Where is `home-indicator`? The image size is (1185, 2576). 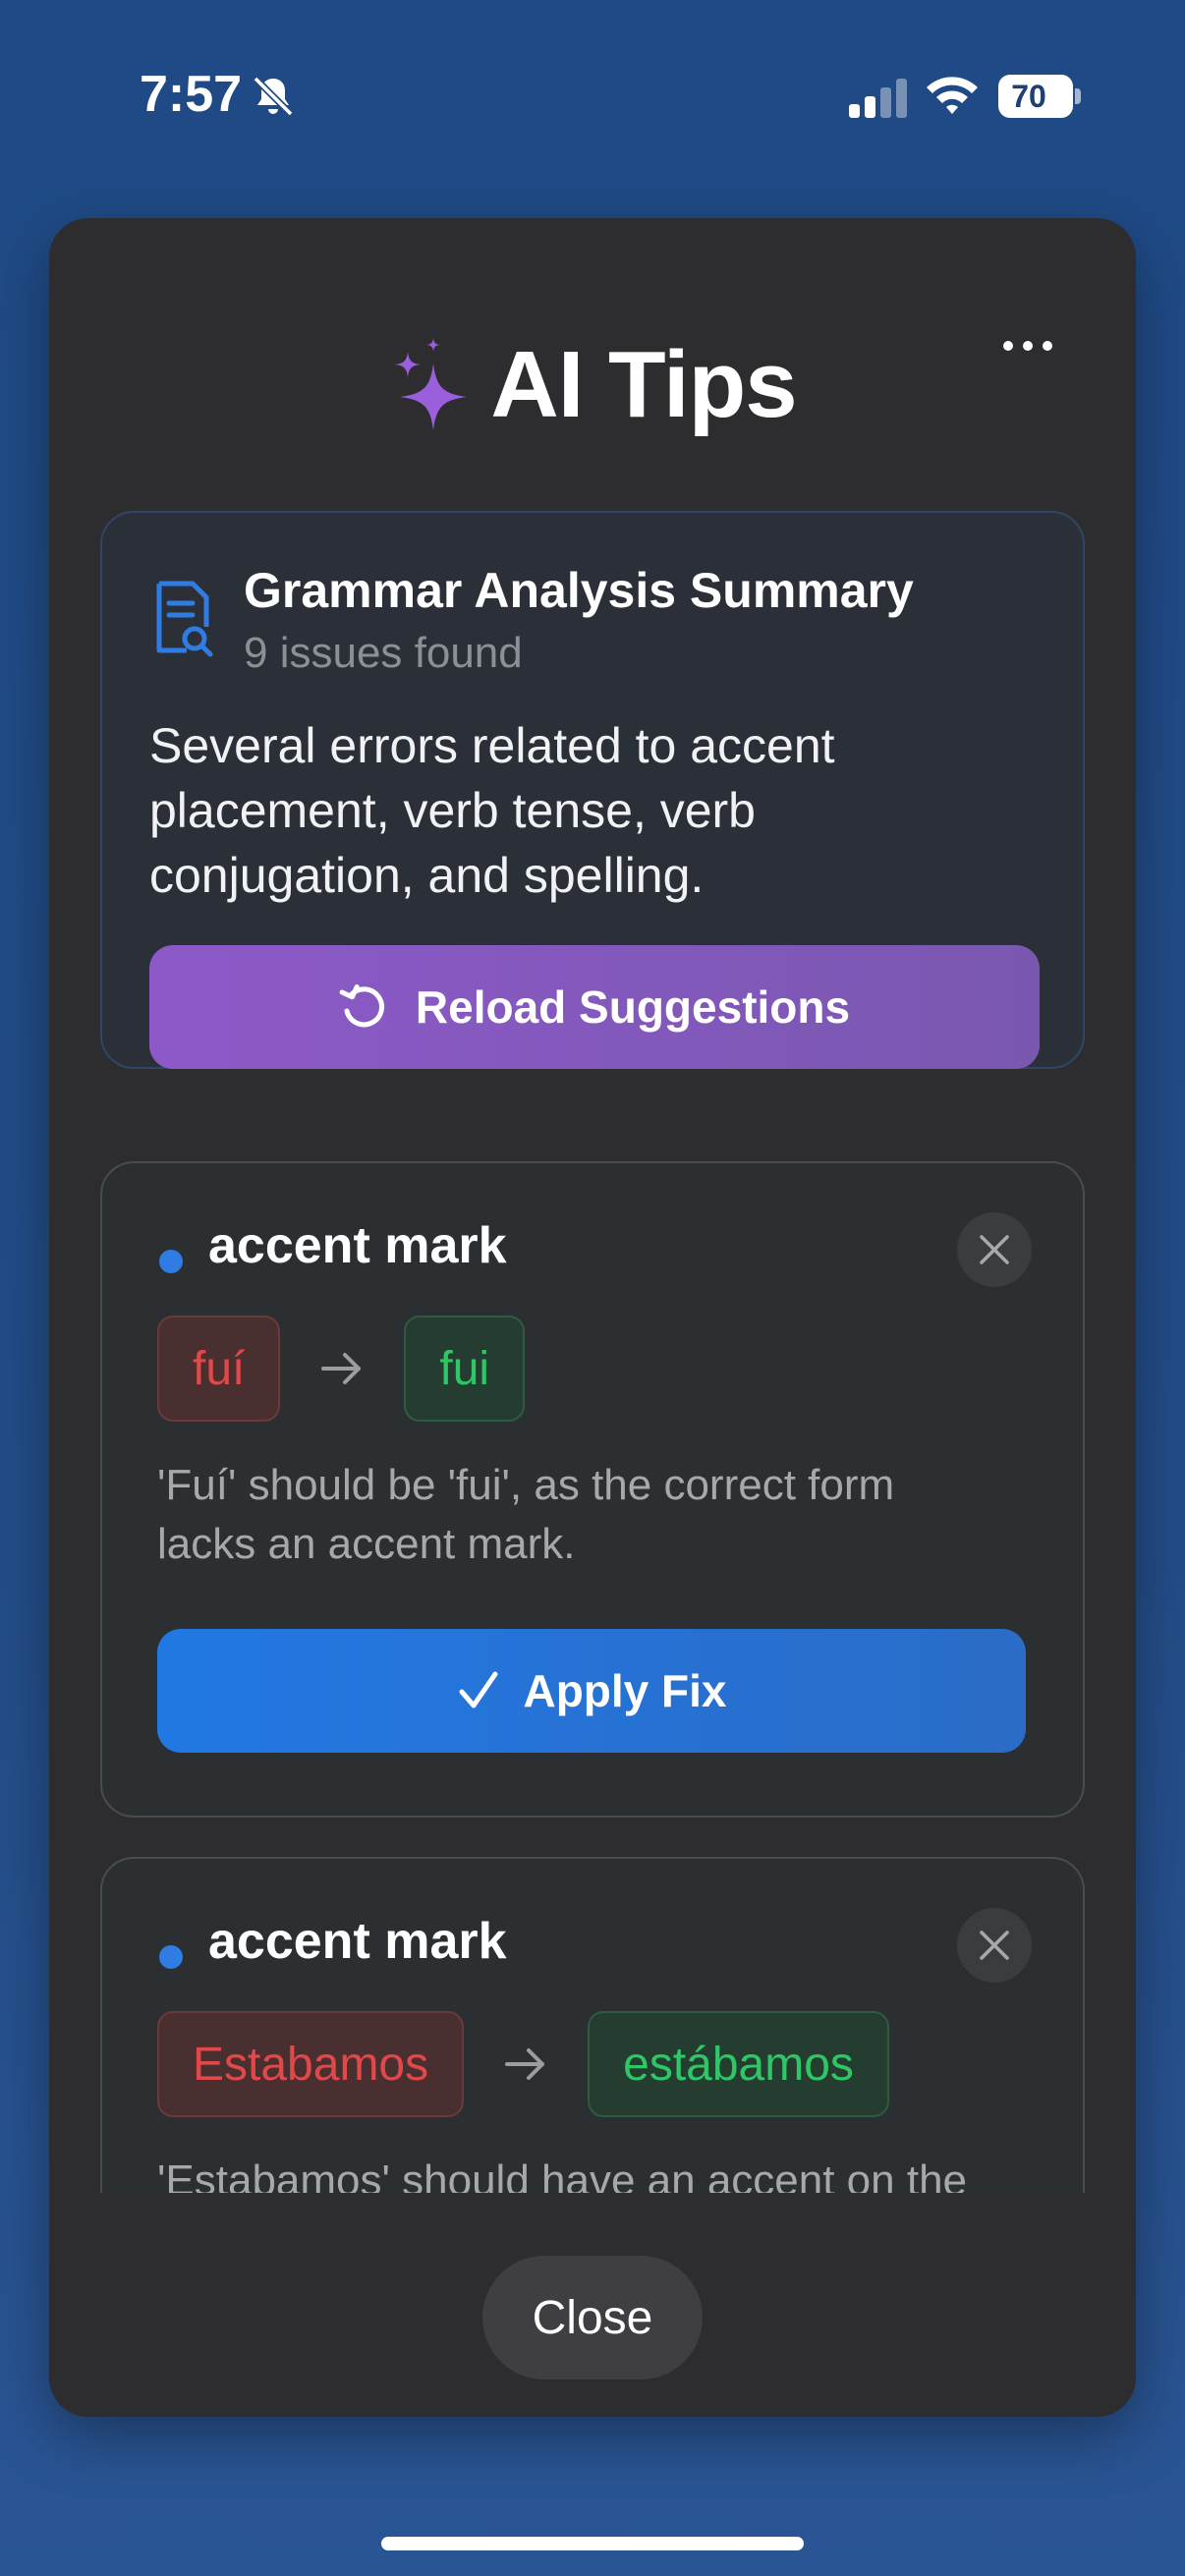 home-indicator is located at coordinates (592, 2543).